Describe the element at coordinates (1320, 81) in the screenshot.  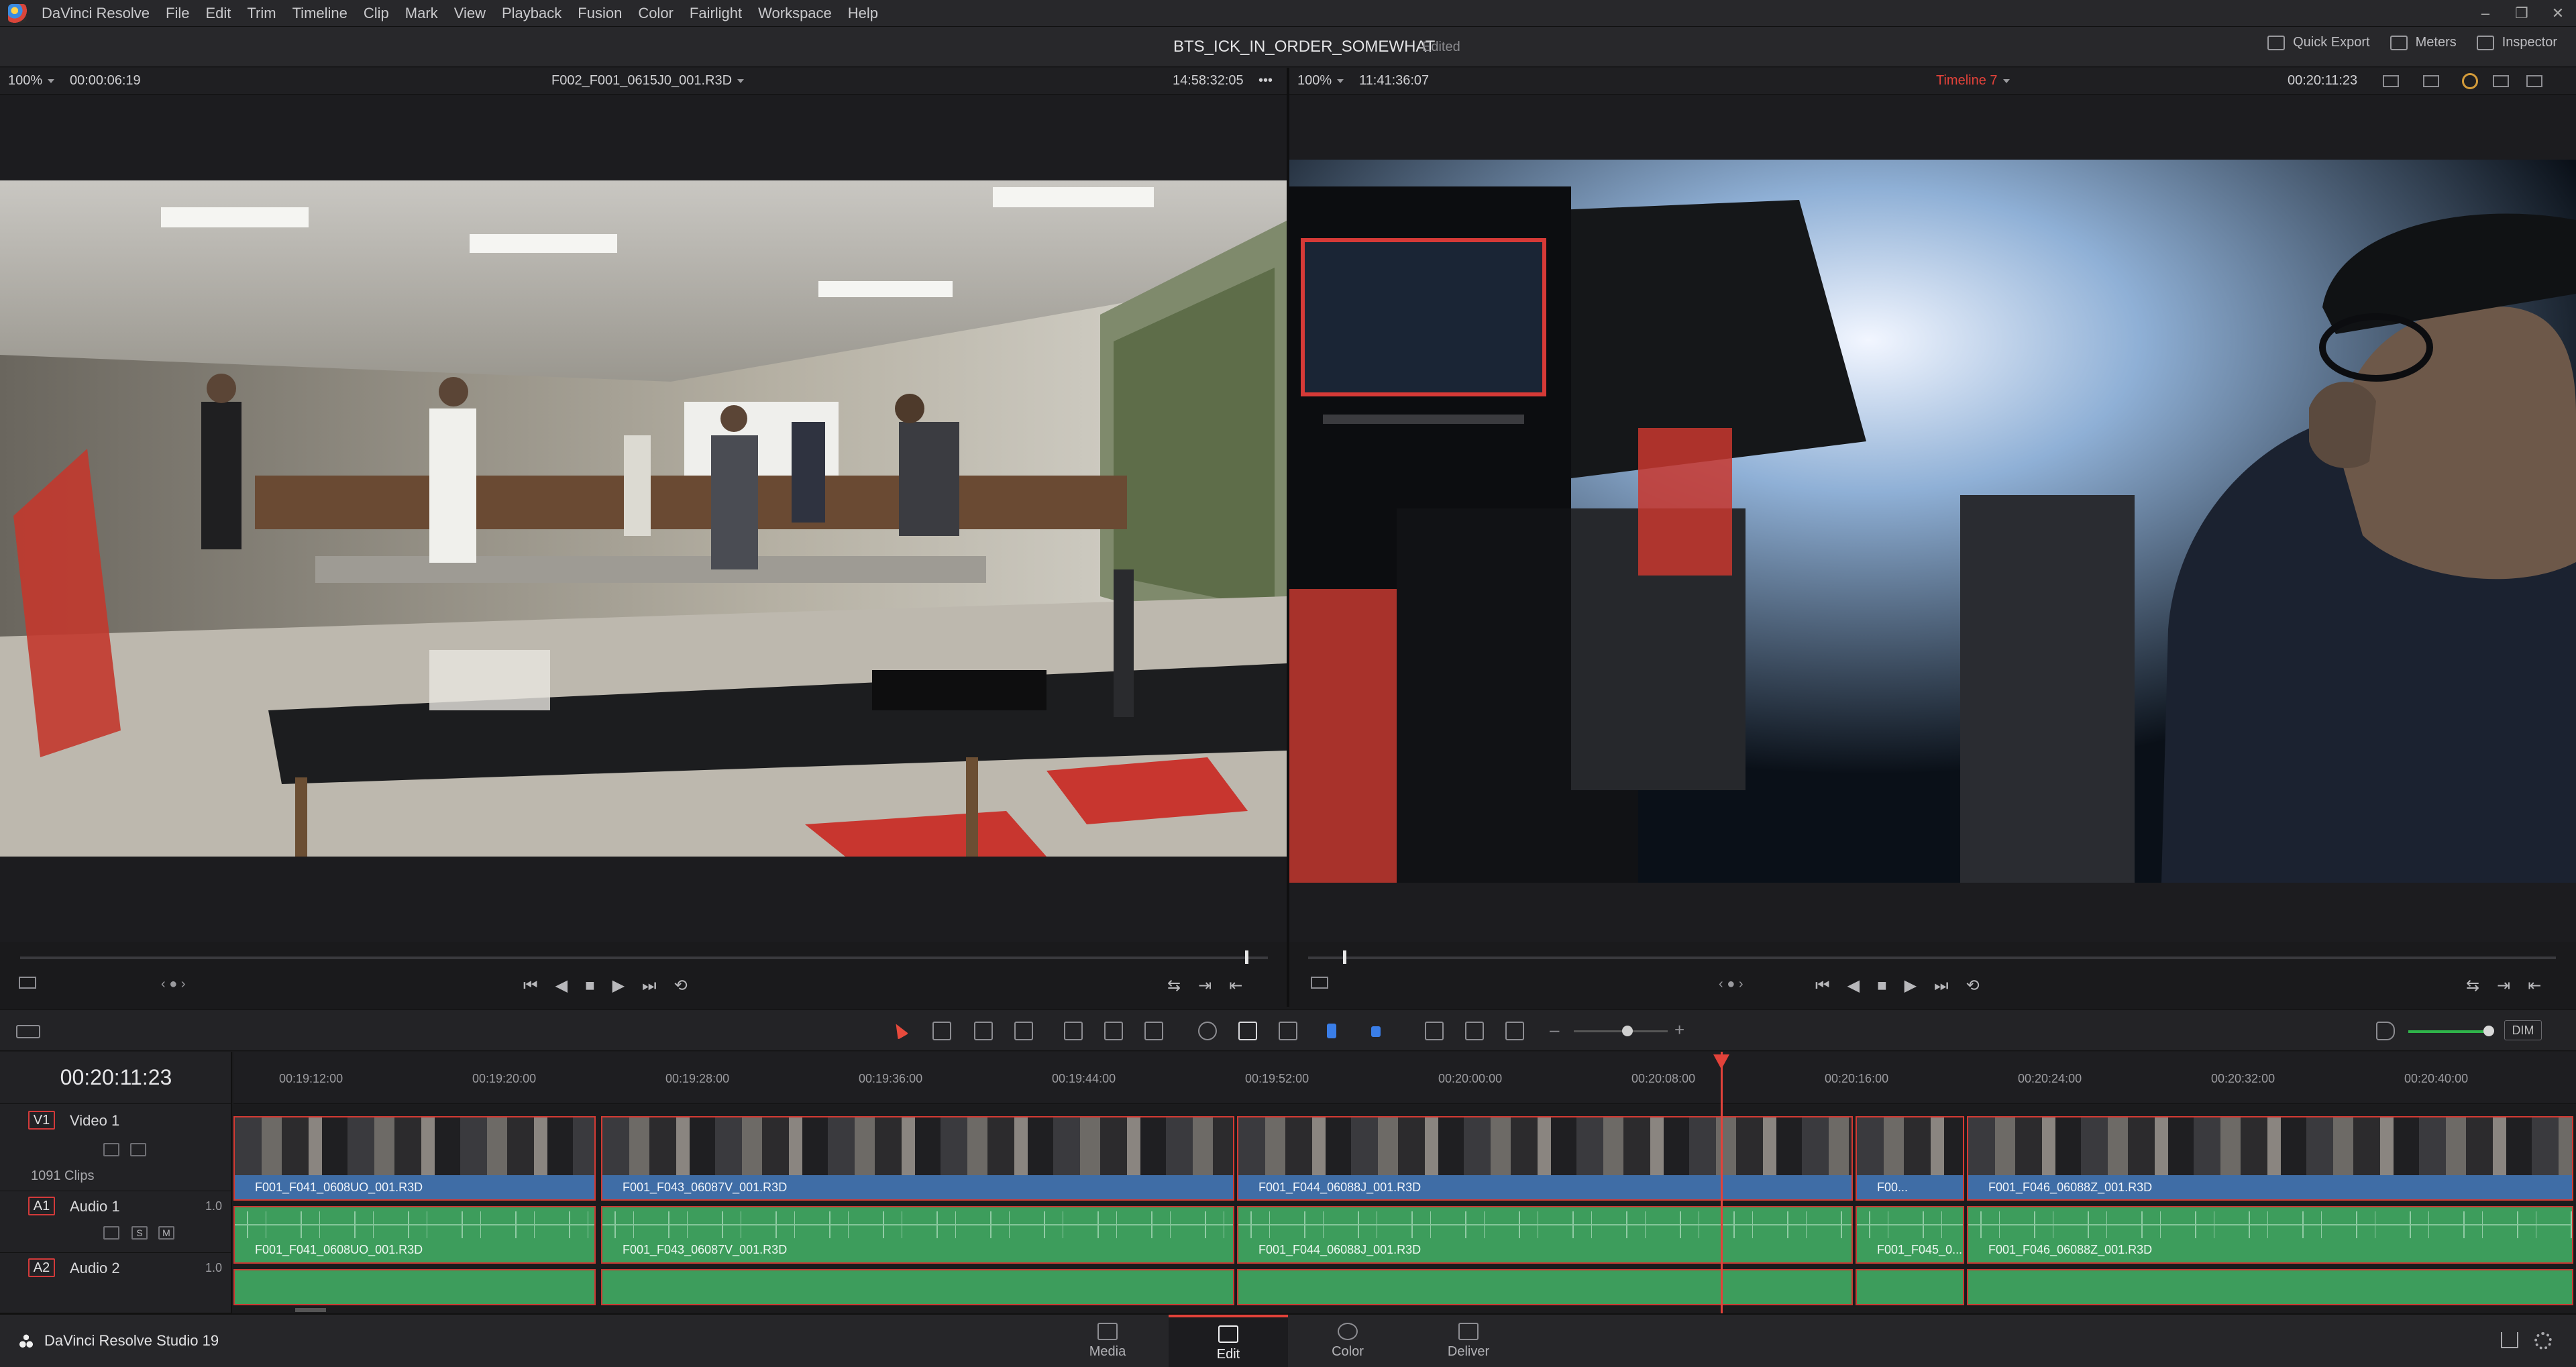
I see `timeline-zoom-select: 100%` at that location.